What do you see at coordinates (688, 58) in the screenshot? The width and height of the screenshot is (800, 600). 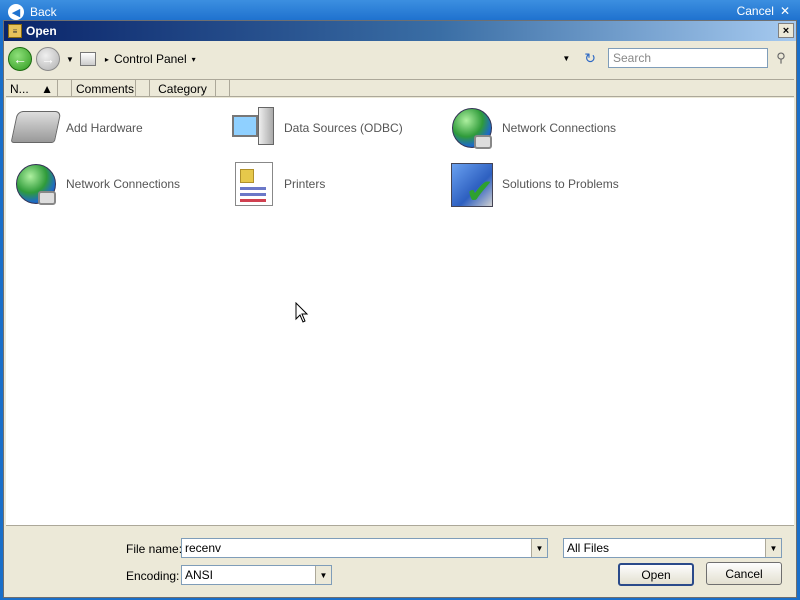 I see `search-input: Search` at bounding box center [688, 58].